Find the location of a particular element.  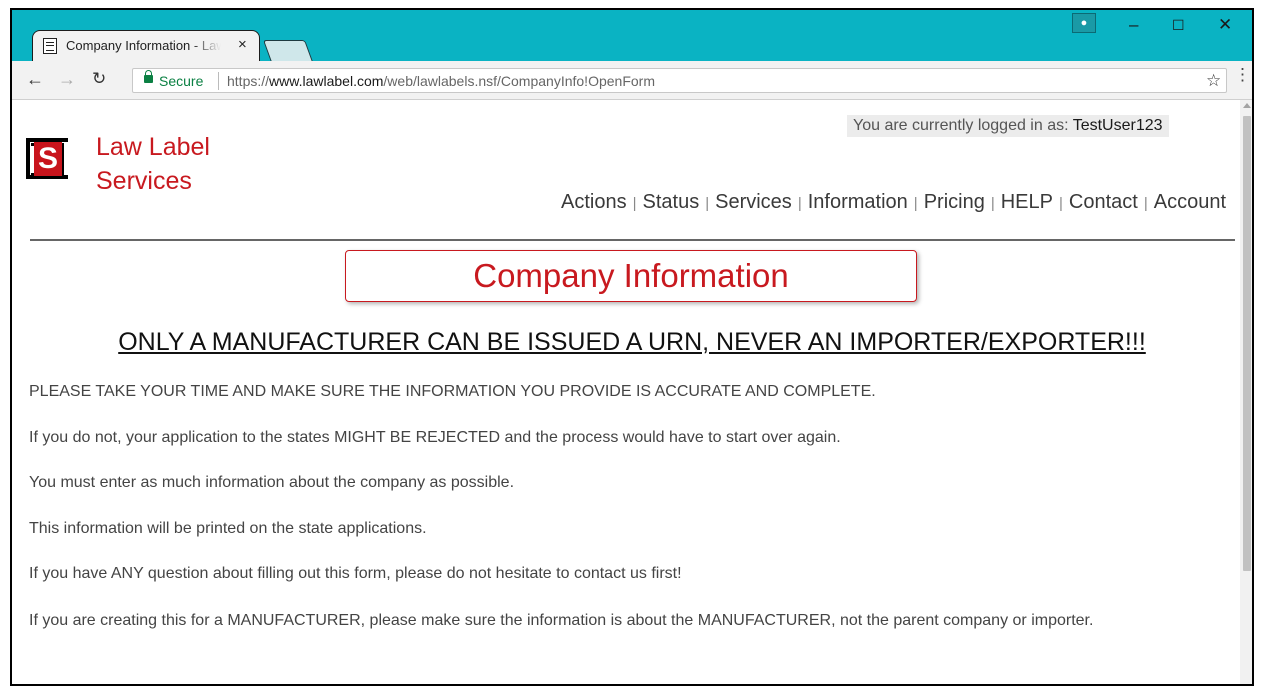

vertical-scrollbar is located at coordinates (1246, 392).